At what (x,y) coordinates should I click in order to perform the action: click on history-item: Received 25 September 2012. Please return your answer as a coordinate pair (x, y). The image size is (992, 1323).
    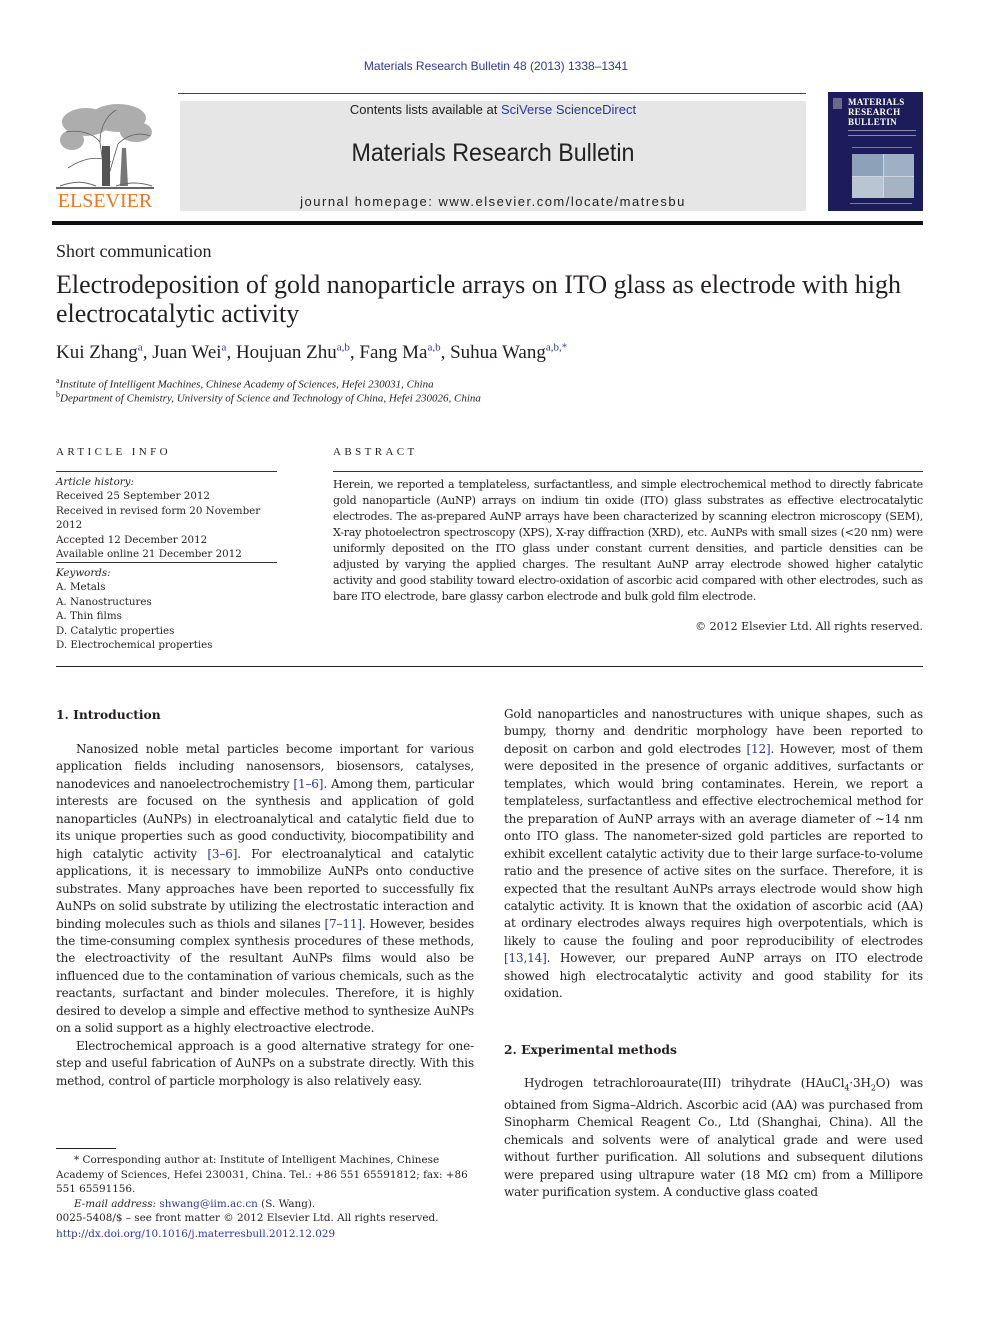
    Looking at the image, I should click on (133, 496).